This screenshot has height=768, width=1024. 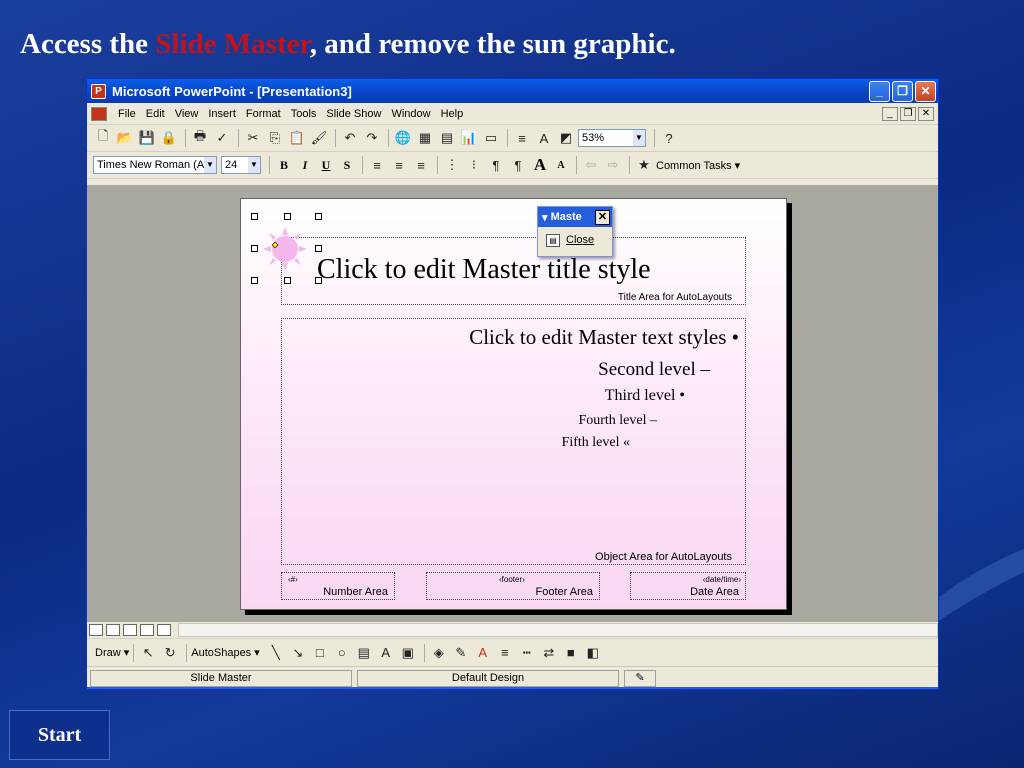 I want to click on 3d-icon: ◧, so click(x=593, y=653).